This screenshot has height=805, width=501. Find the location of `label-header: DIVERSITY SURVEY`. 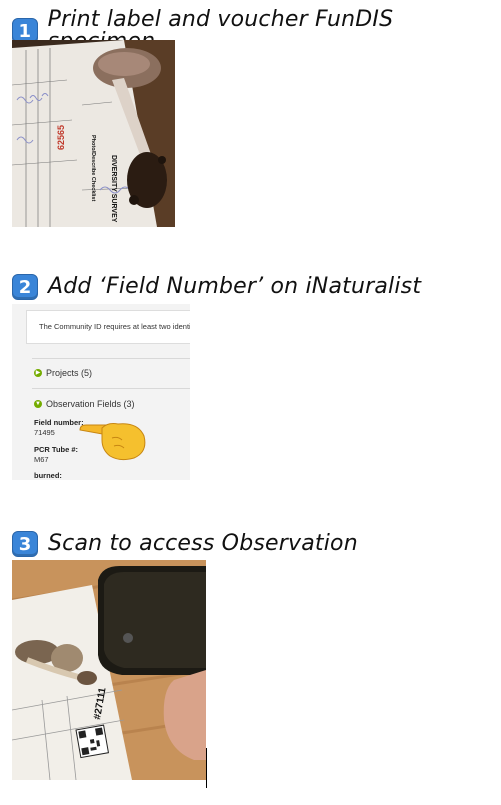

label-header: DIVERSITY SURVEY is located at coordinates (113, 189).